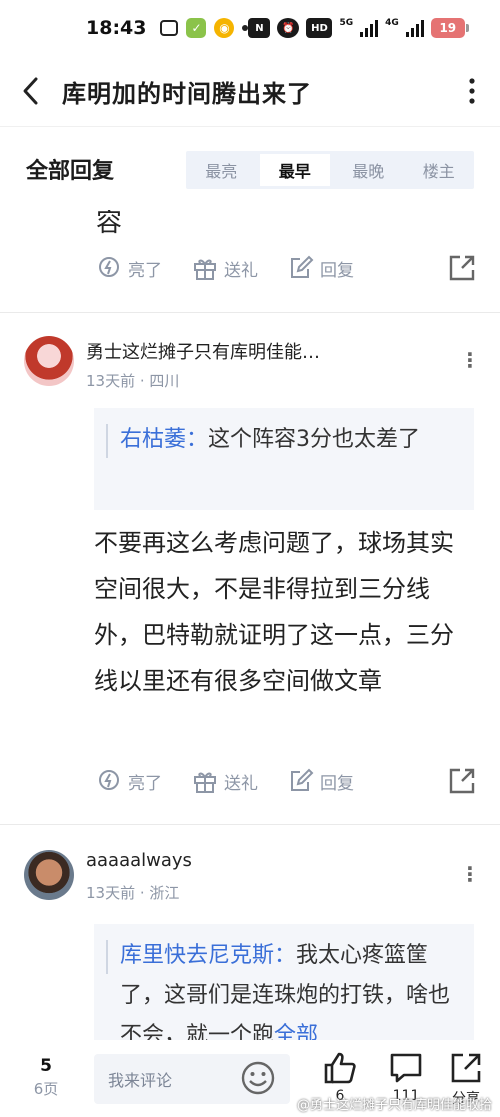  Describe the element at coordinates (46, 1089) in the screenshot. I see `page-total: 6页` at that location.